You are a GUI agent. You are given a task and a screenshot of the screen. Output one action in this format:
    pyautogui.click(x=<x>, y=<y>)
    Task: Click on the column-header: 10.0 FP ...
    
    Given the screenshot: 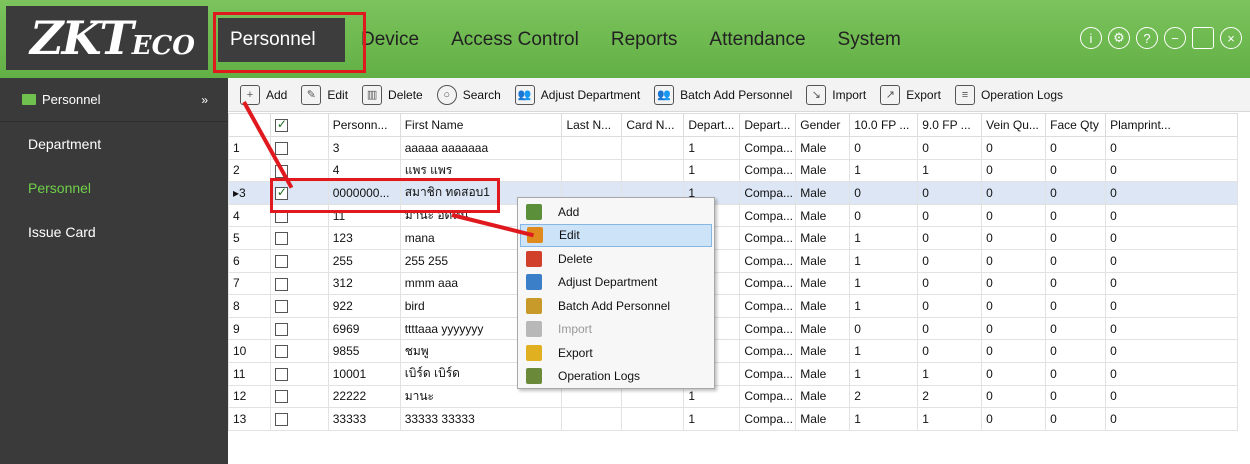 What is the action you would take?
    pyautogui.click(x=884, y=125)
    